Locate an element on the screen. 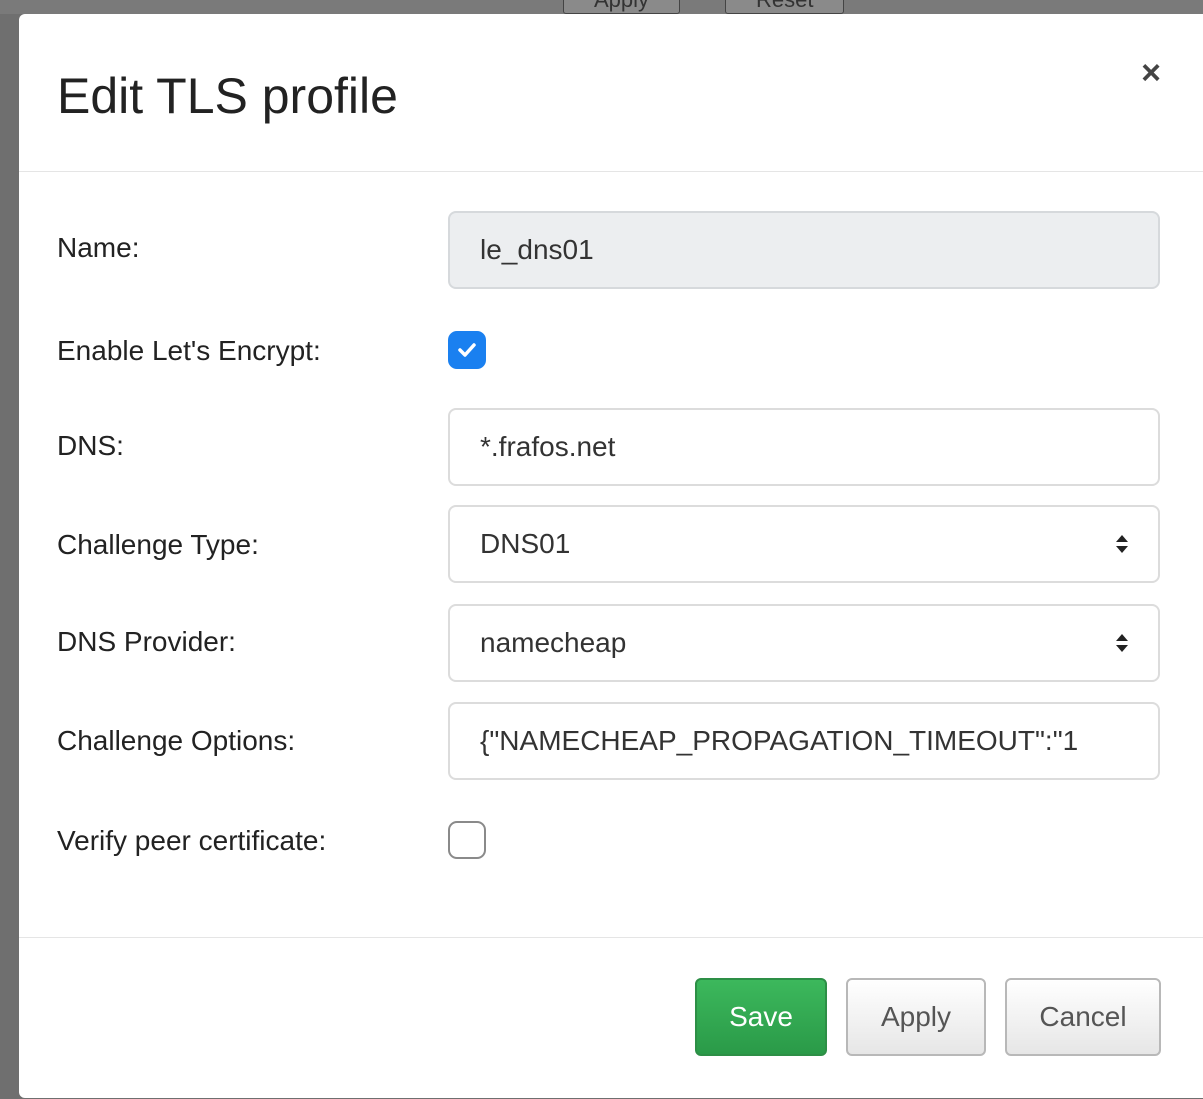  enable-lets-encrypt-label: Enable Let's Encrypt: is located at coordinates (189, 350).